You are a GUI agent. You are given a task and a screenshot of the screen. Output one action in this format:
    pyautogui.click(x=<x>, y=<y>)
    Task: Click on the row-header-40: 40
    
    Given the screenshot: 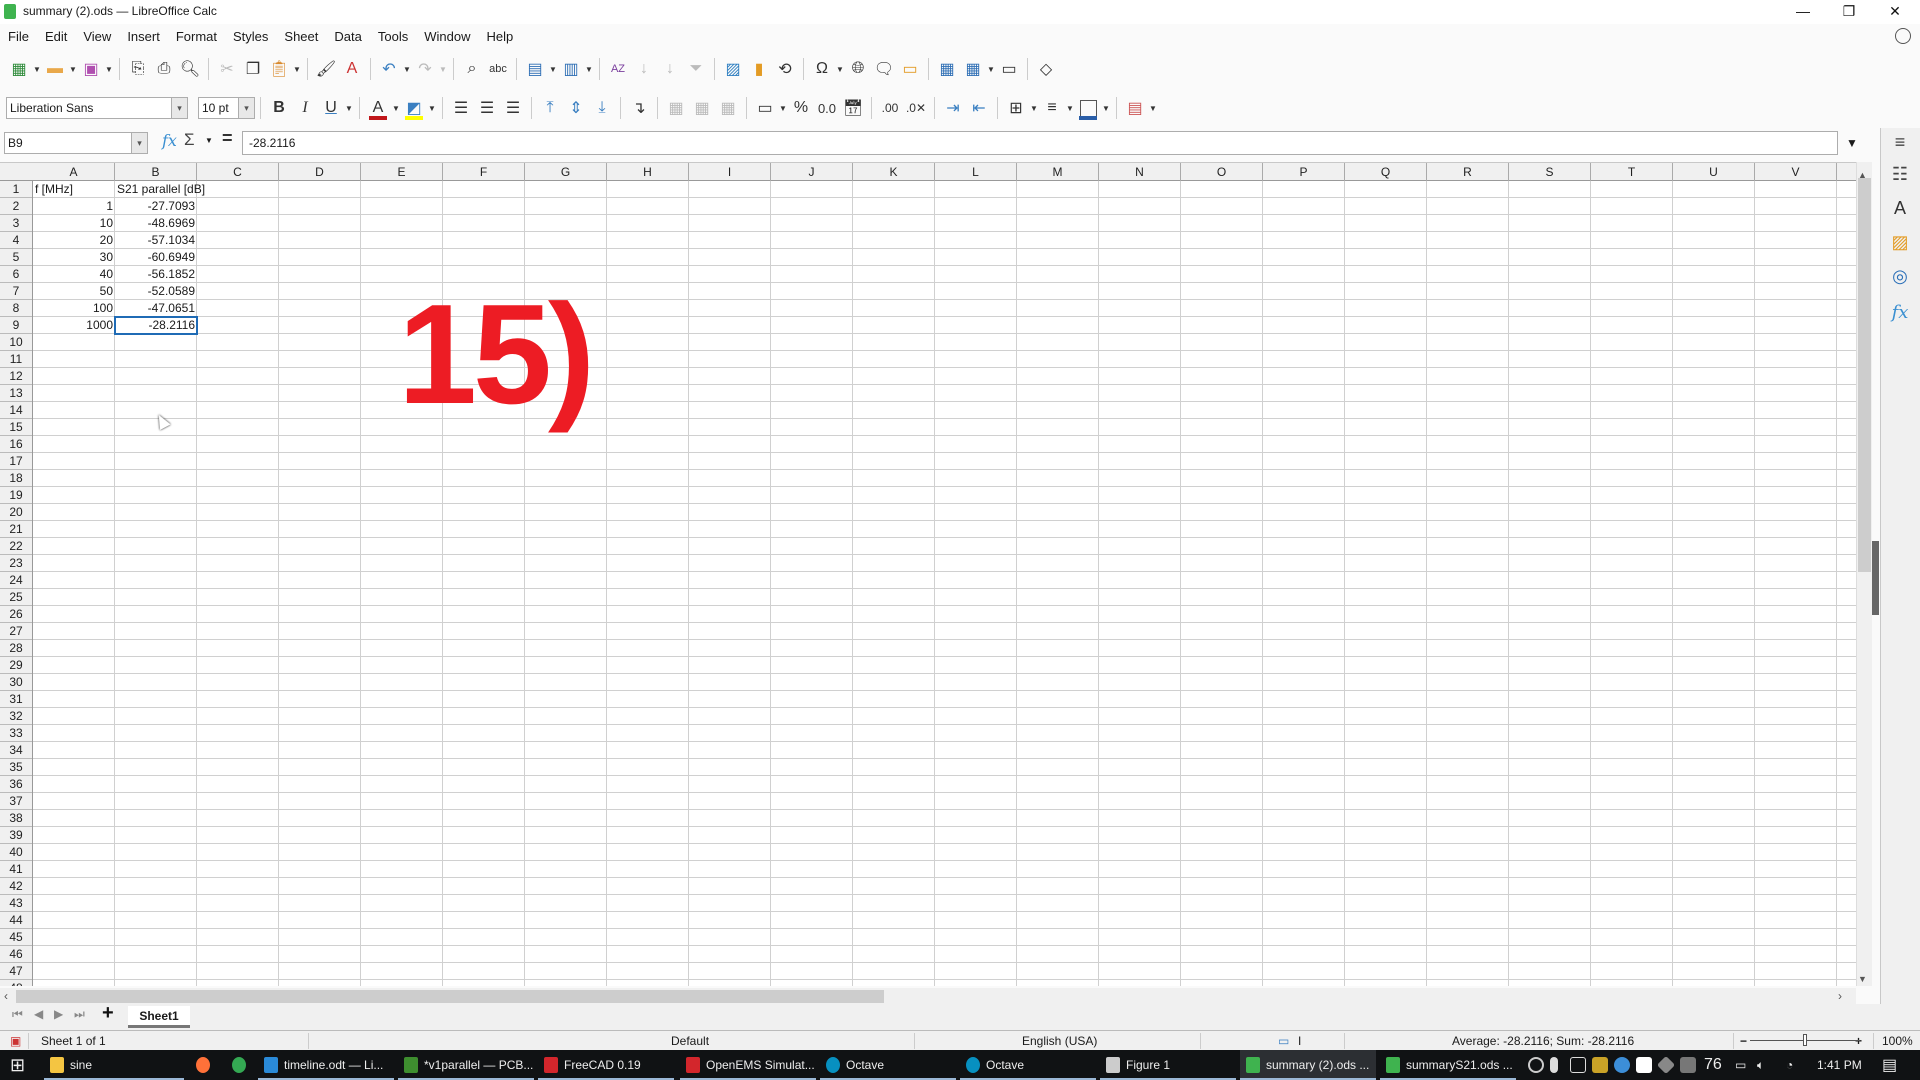 What is the action you would take?
    pyautogui.click(x=16, y=852)
    